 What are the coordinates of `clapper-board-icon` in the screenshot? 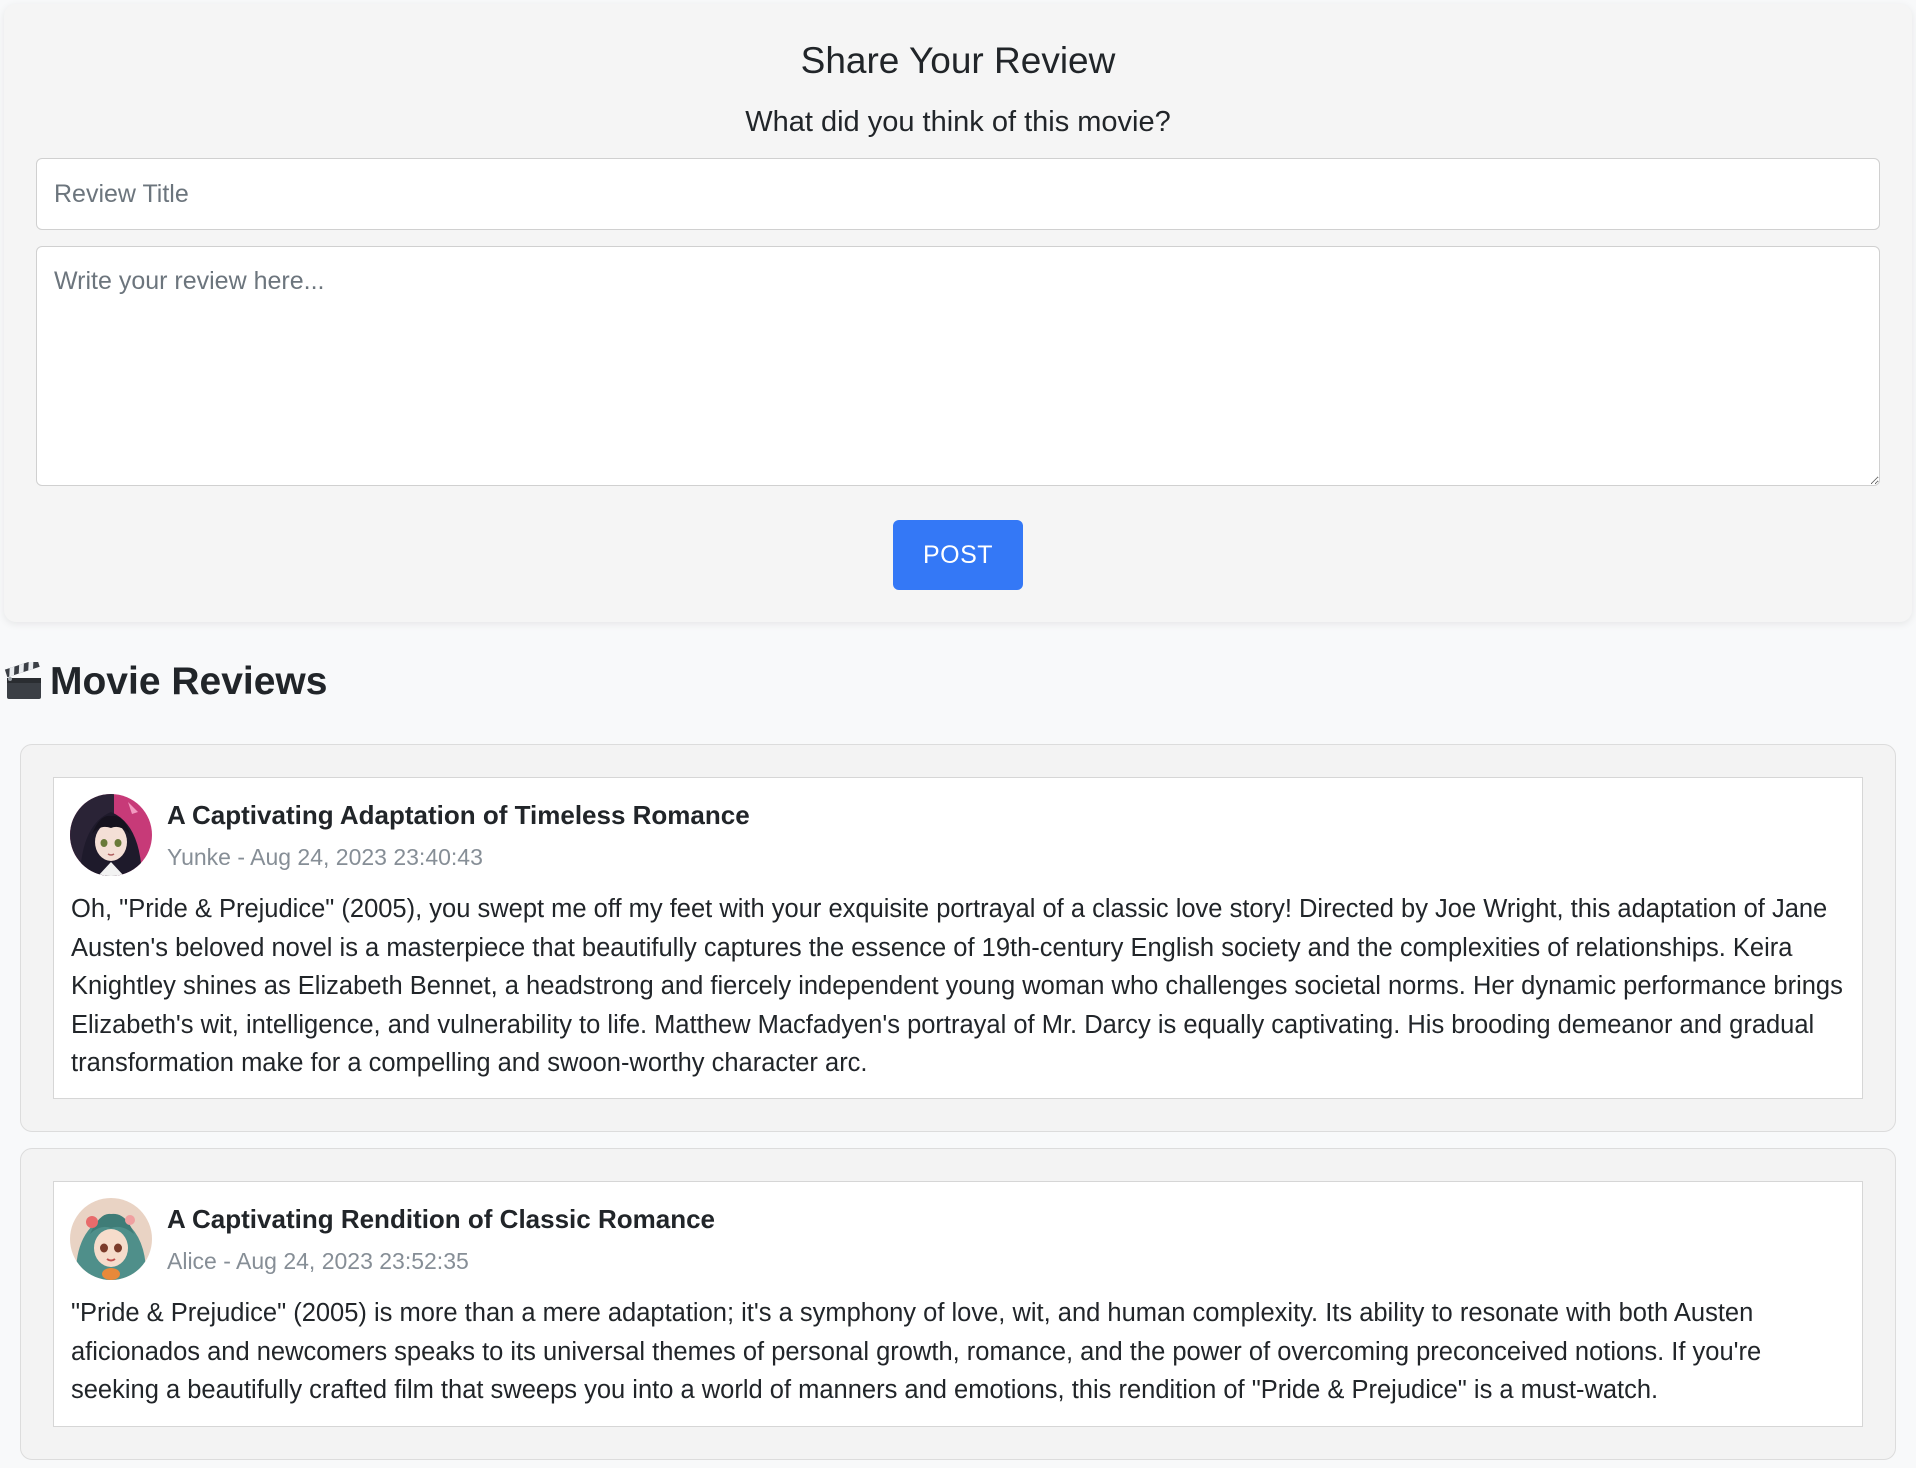 It's located at (24, 680).